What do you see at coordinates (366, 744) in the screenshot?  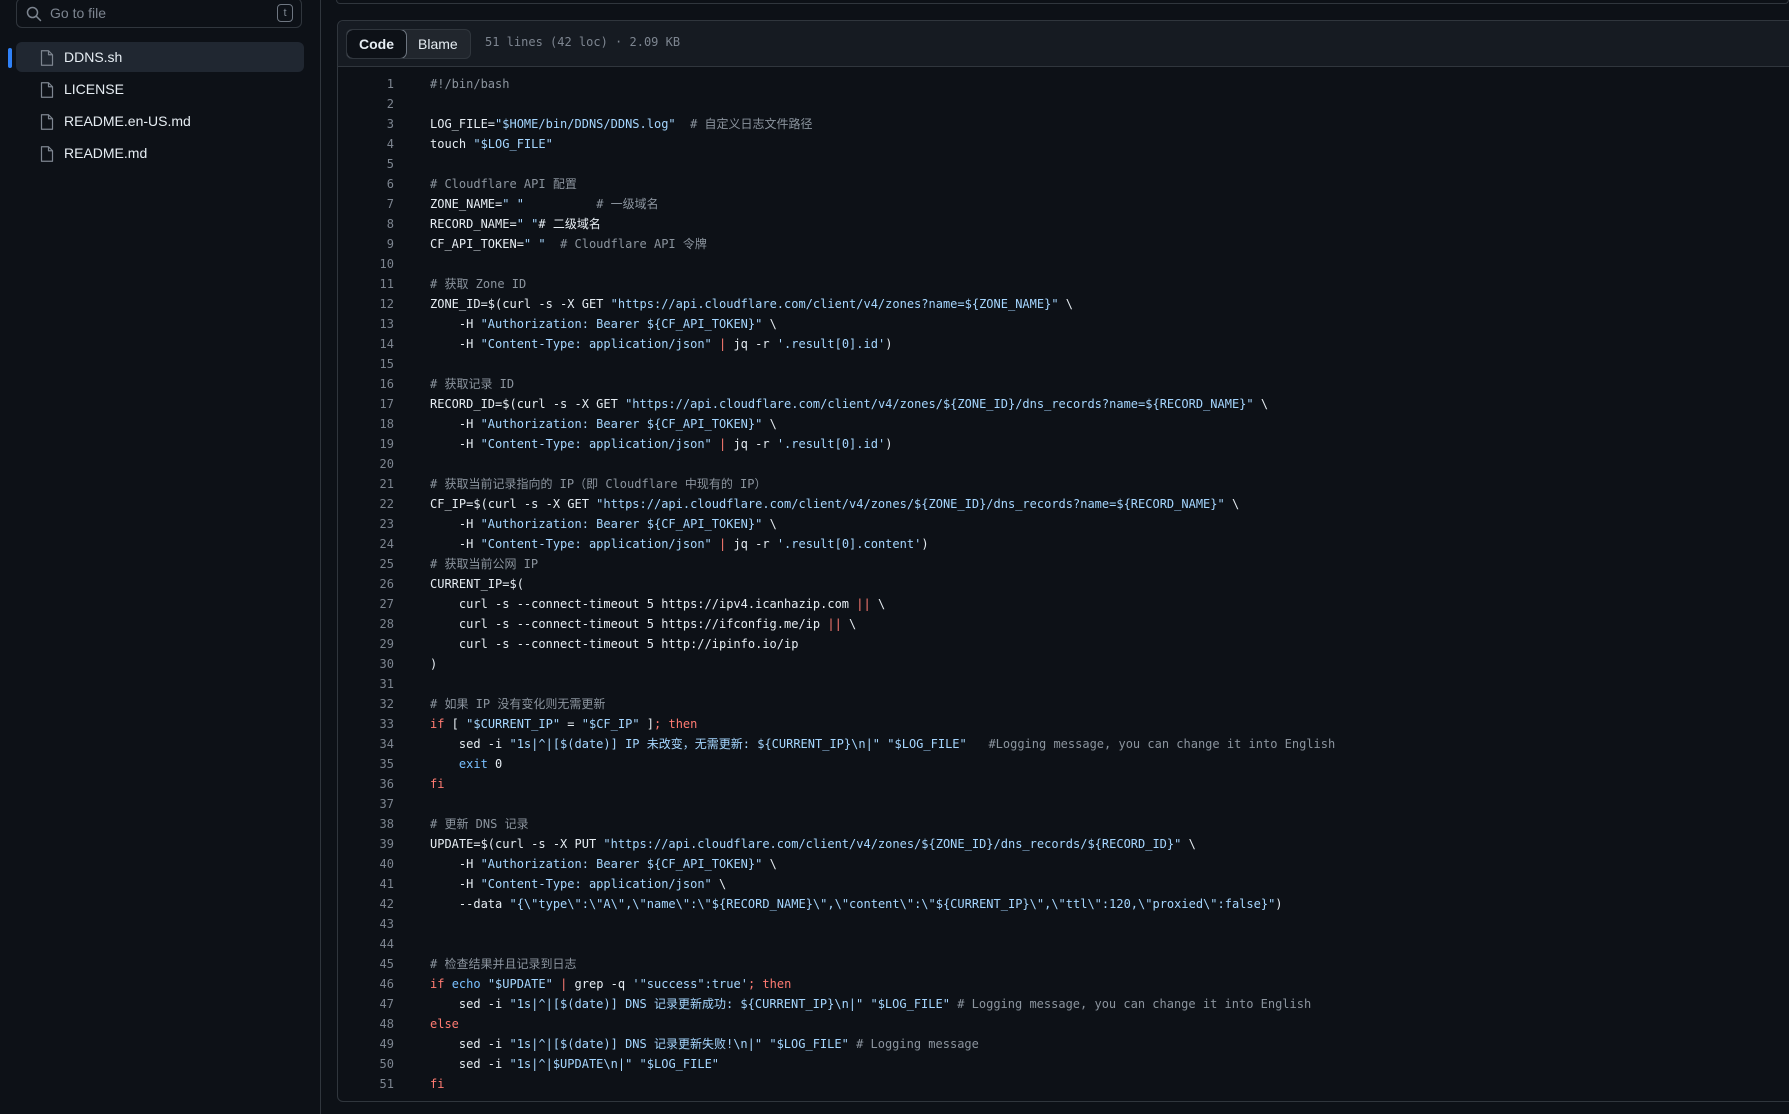 I see `line-number: 34` at bounding box center [366, 744].